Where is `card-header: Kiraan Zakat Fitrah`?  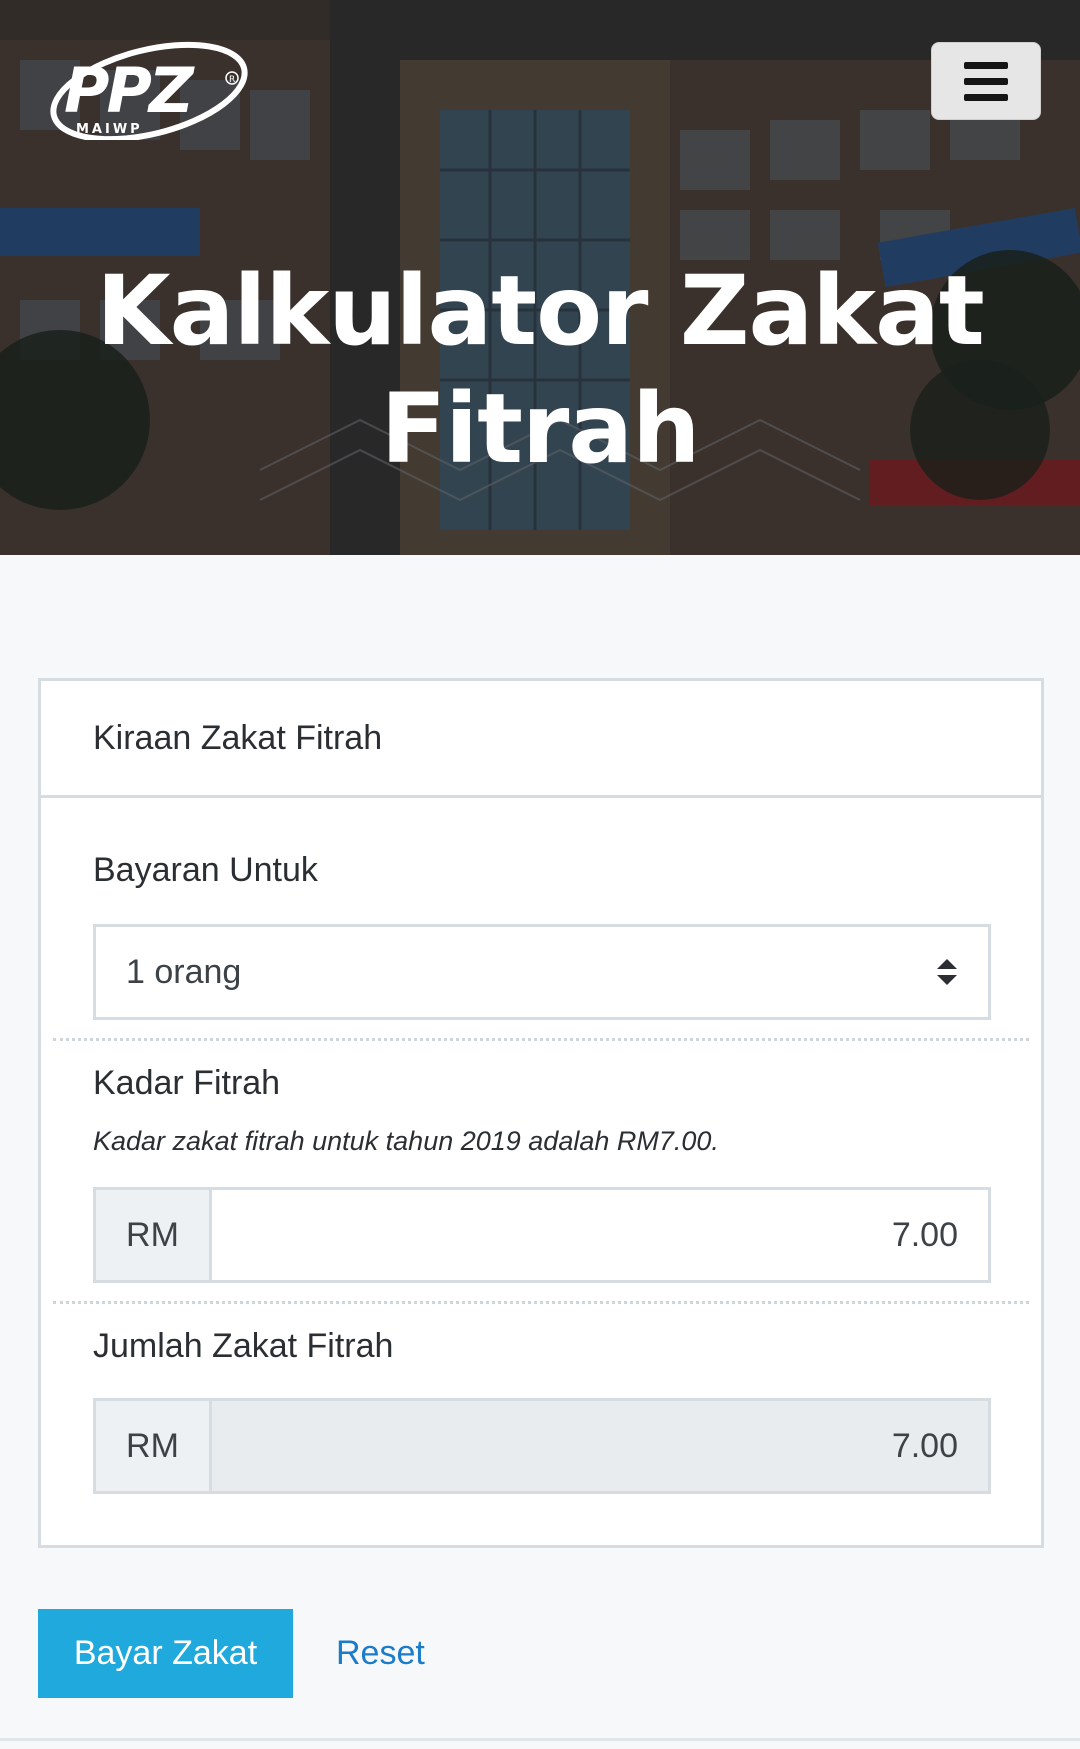 card-header: Kiraan Zakat Fitrah is located at coordinates (541, 739).